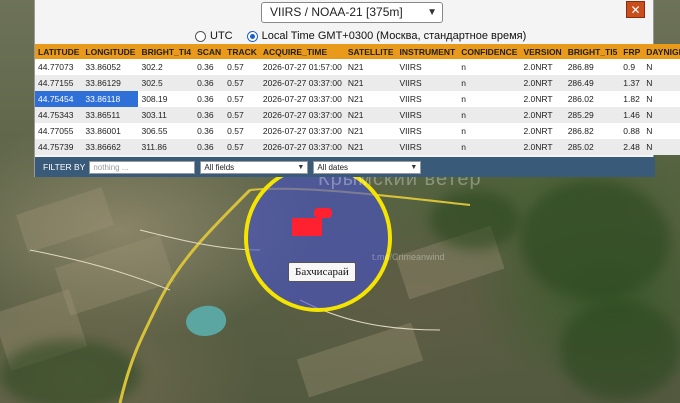 The height and width of the screenshot is (403, 680). I want to click on column-header: FRP, so click(632, 51).